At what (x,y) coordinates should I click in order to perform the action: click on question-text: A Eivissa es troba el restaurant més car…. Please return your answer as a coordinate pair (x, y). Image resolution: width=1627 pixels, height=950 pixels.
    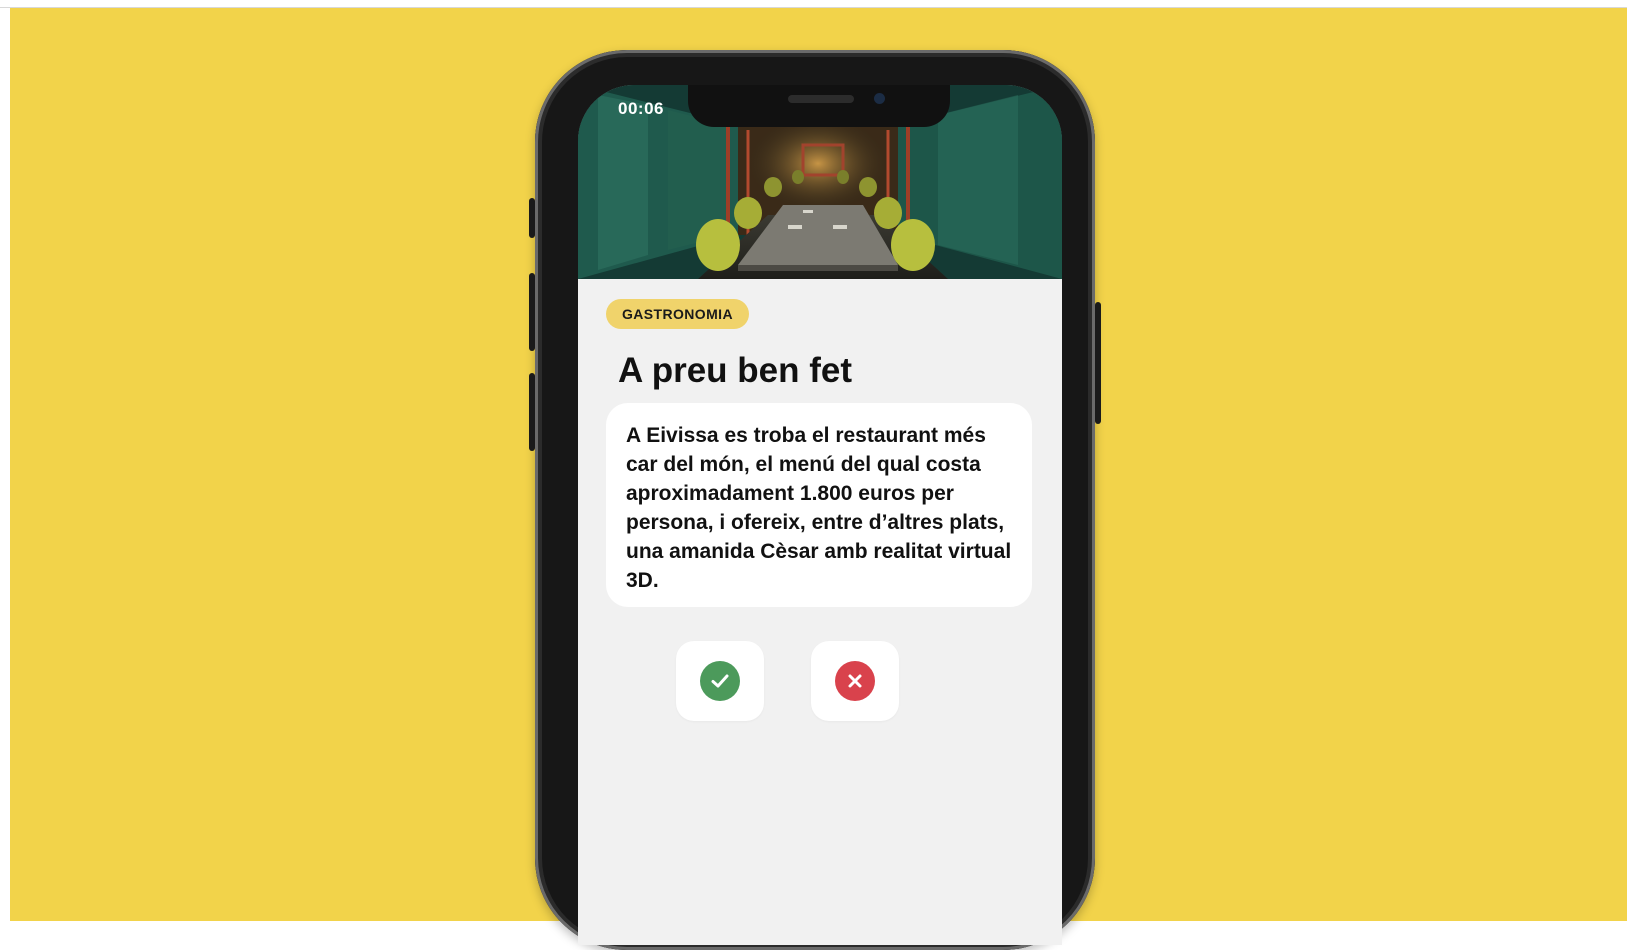
    Looking at the image, I should click on (819, 508).